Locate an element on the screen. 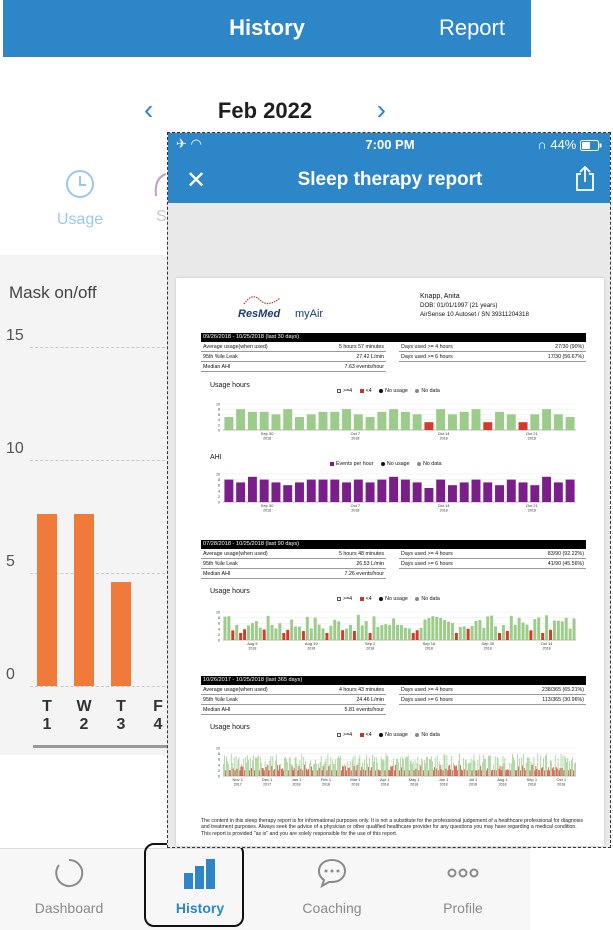 Image resolution: width=613 pixels, height=930 pixels. tab-coaching: Coaching is located at coordinates (332, 886).